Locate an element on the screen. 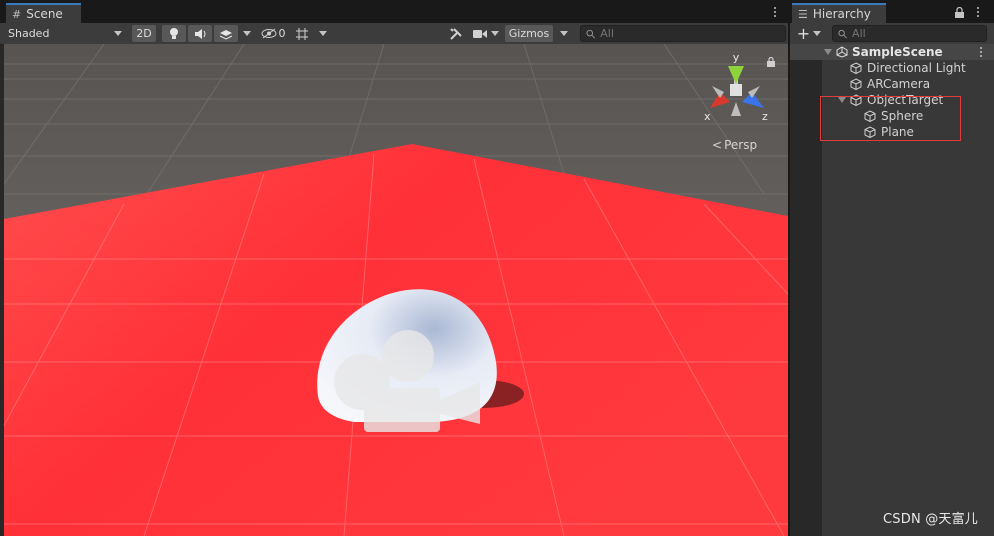  axis-x-label: x is located at coordinates (707, 116).